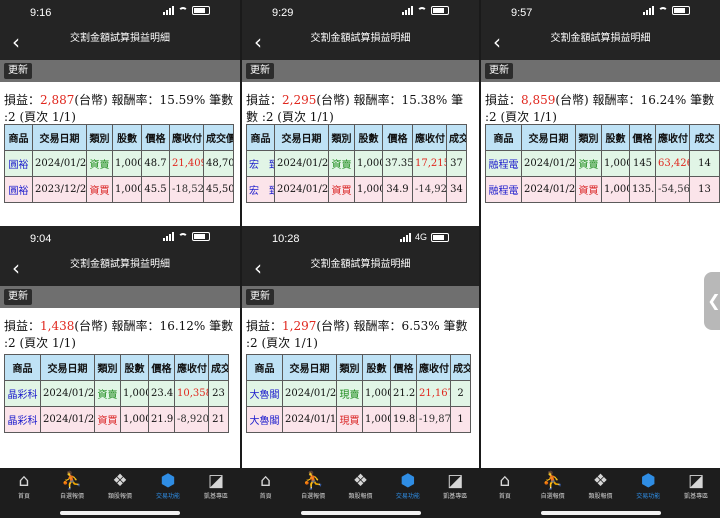 This screenshot has height=518, width=720. Describe the element at coordinates (429, 189) in the screenshot. I see `cell-amount: -14,920` at that location.